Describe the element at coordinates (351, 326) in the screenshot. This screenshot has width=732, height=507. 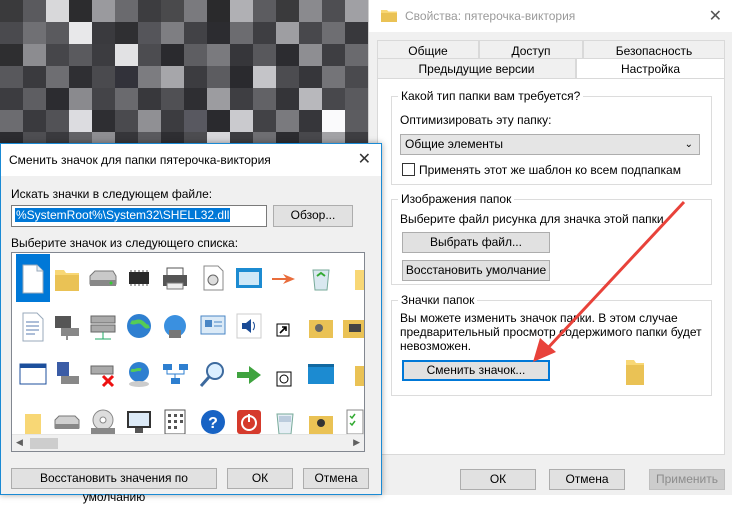
I see `printer-folder-icon` at that location.